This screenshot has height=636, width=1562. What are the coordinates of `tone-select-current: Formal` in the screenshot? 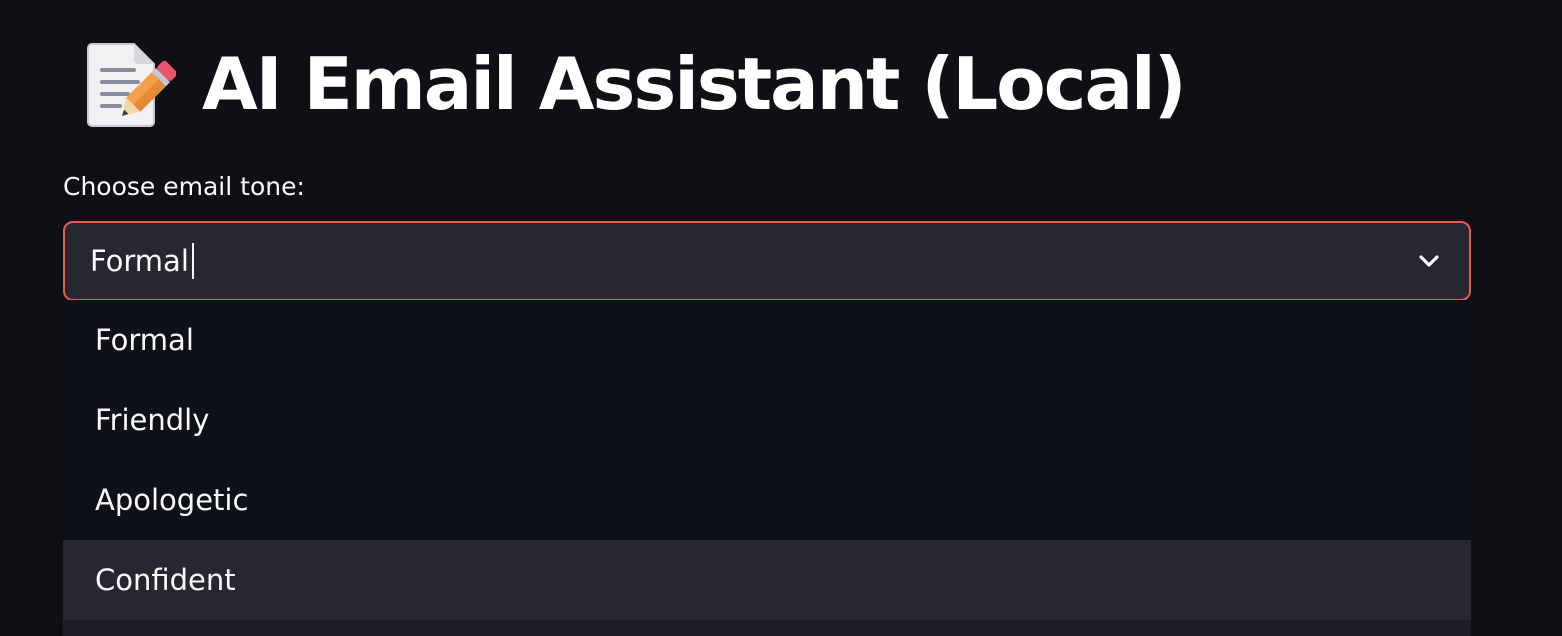 It's located at (139, 261).